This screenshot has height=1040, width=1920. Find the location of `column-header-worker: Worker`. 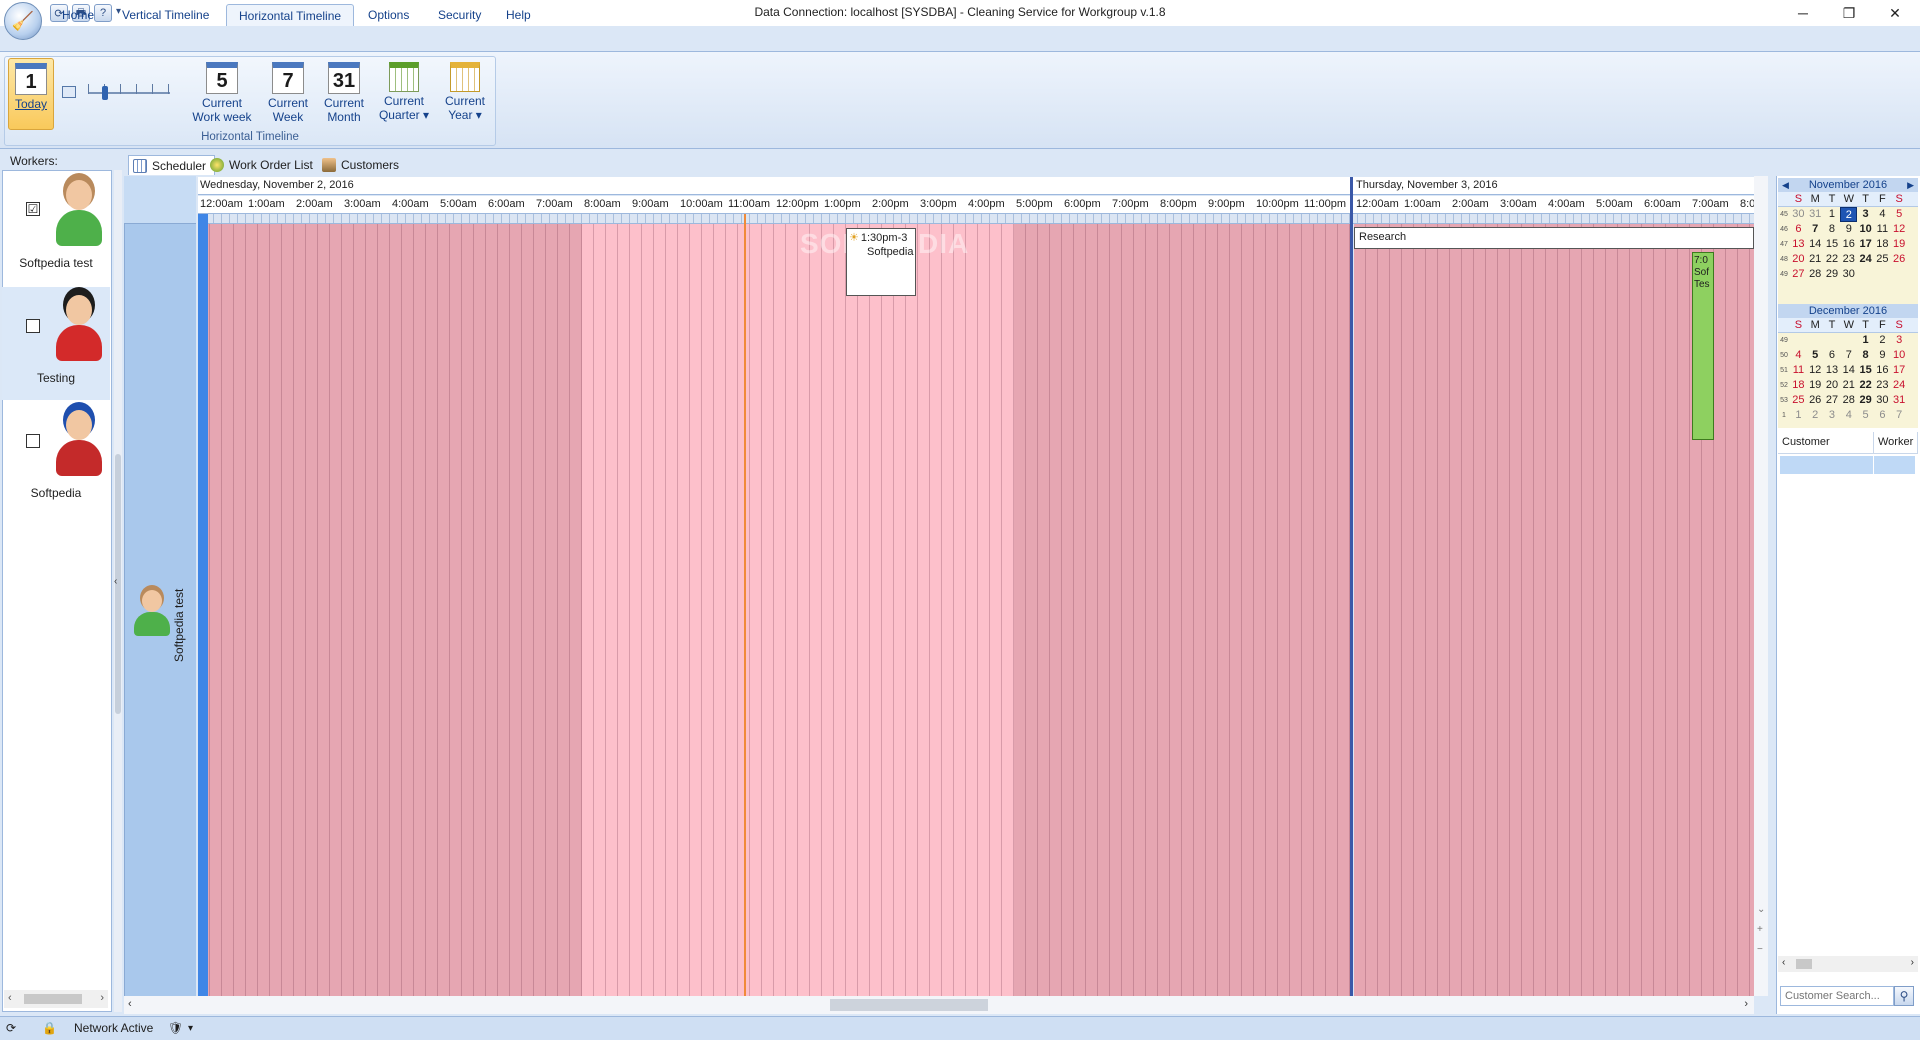

column-header-worker: Worker is located at coordinates (1896, 442).